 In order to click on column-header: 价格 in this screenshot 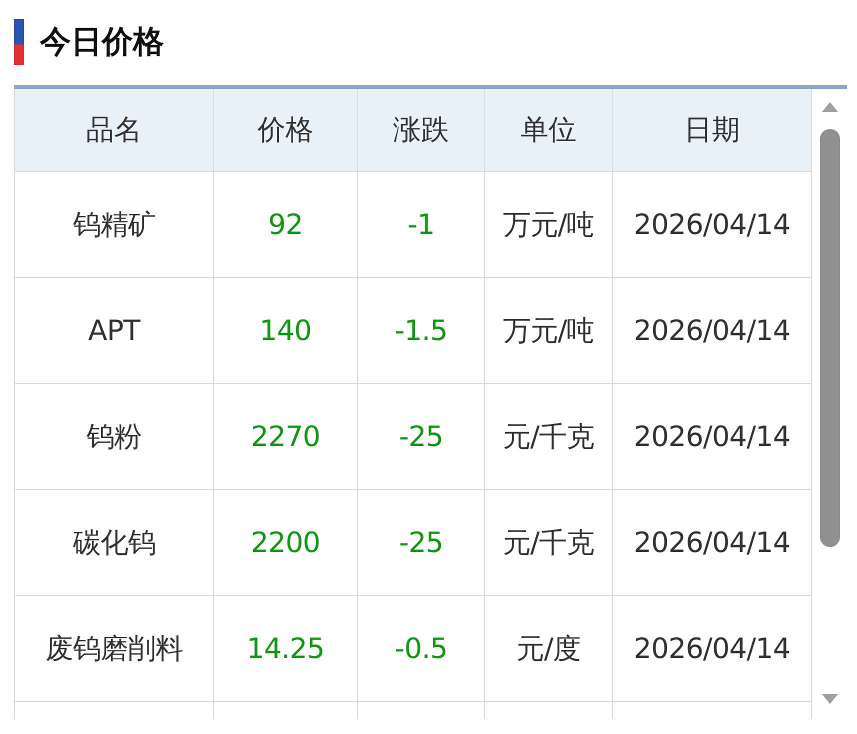, I will do `click(286, 130)`.